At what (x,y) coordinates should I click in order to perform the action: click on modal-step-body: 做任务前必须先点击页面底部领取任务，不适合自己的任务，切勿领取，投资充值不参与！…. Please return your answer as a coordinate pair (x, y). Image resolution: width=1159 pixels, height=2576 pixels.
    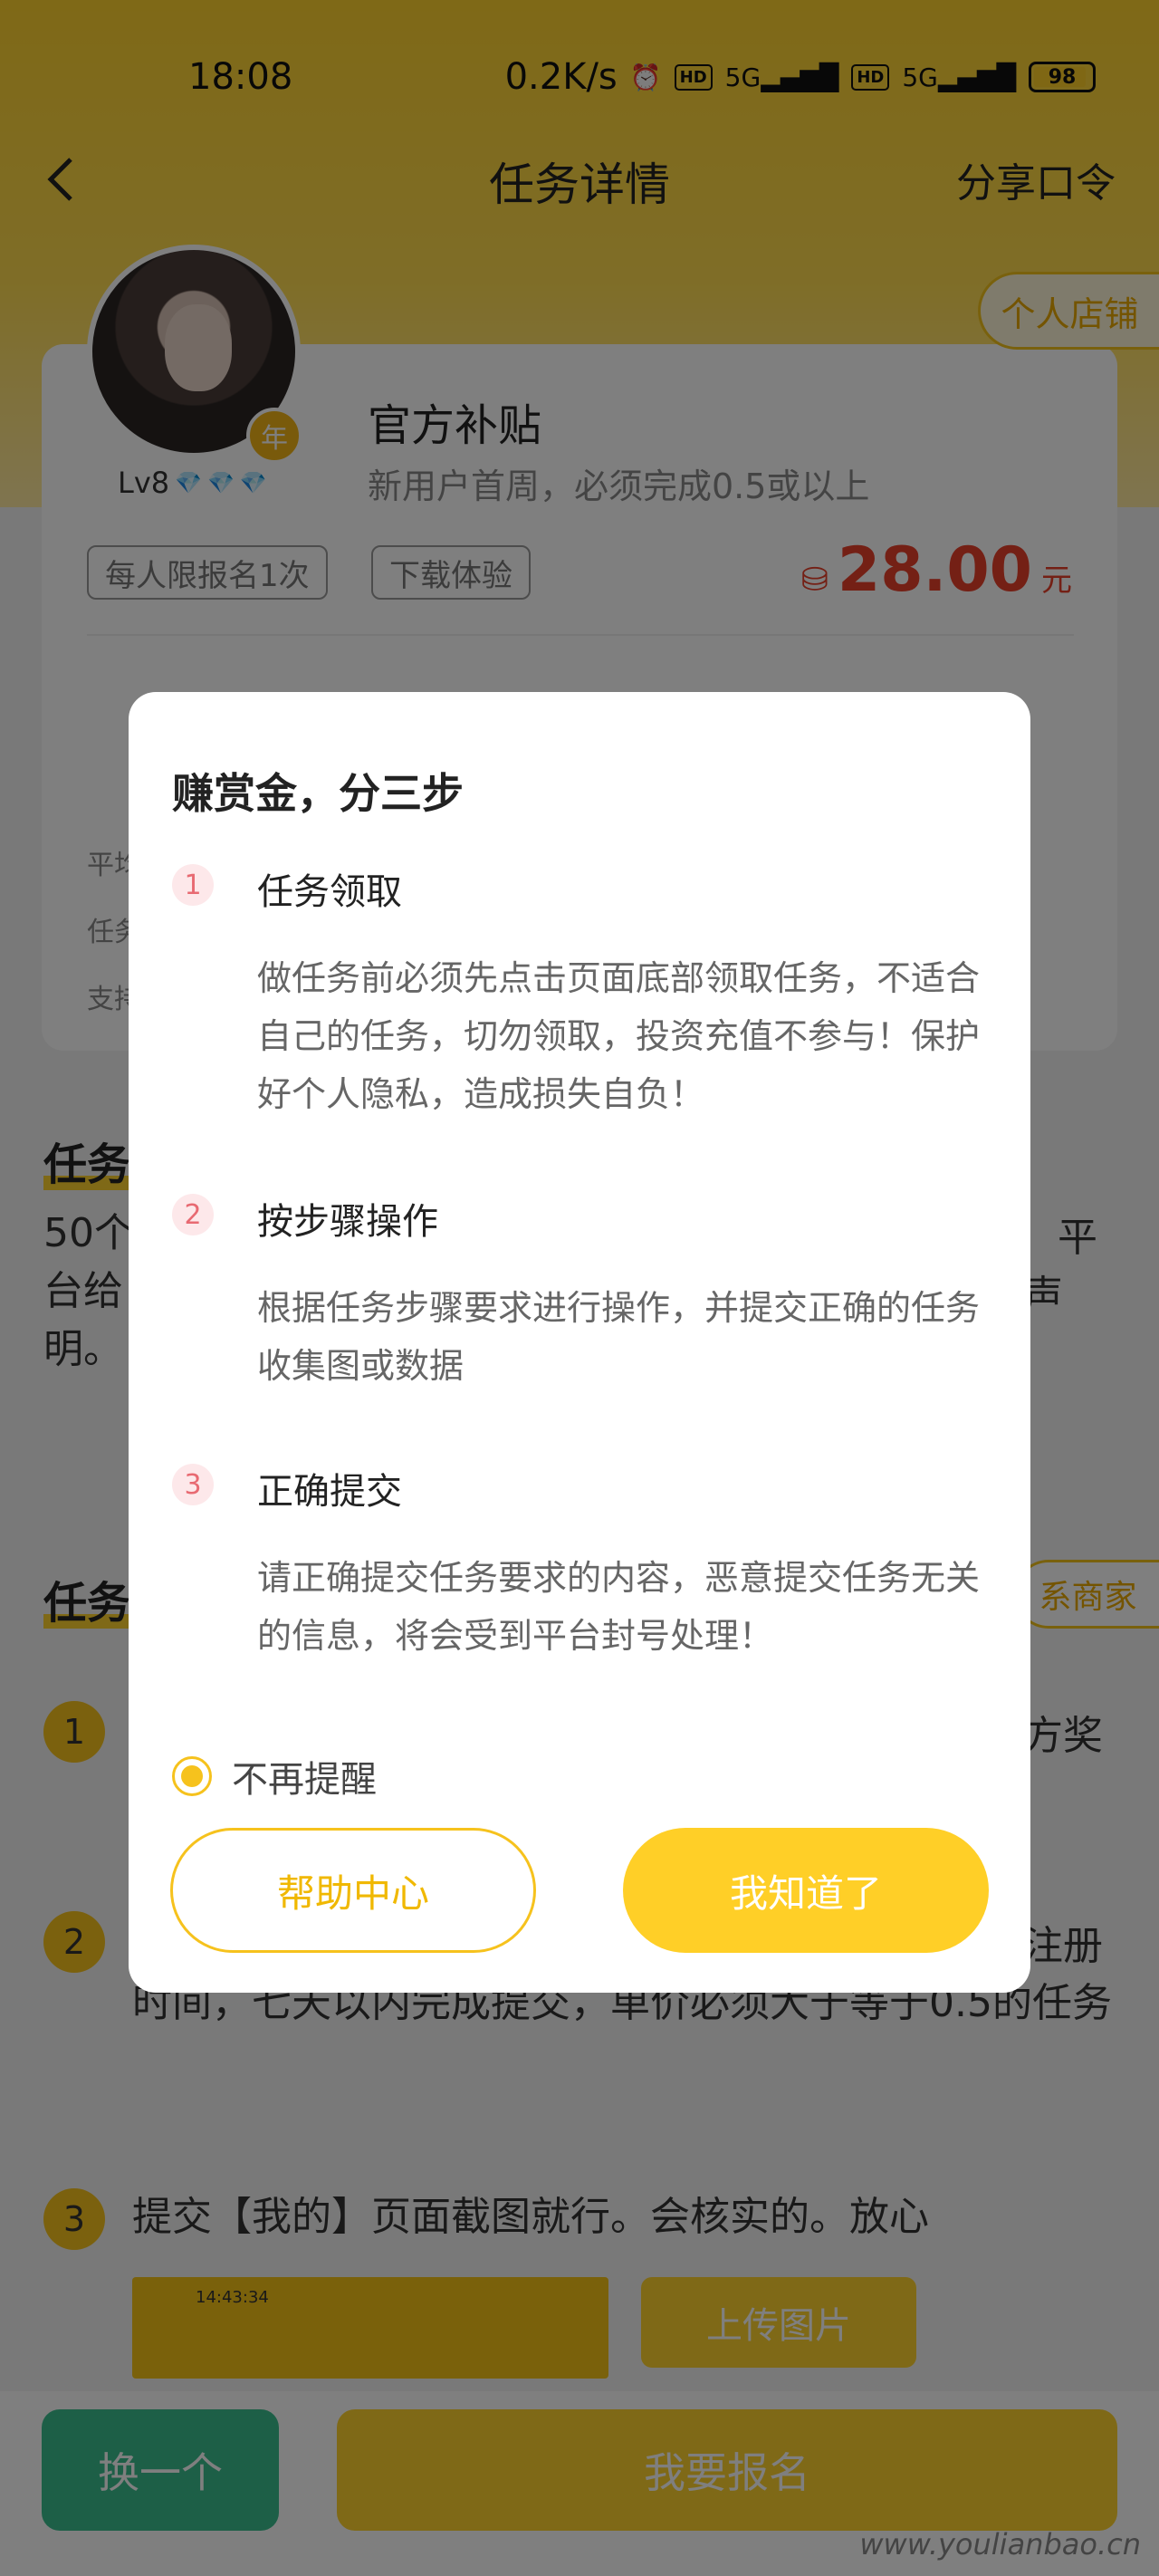
    Looking at the image, I should click on (619, 1036).